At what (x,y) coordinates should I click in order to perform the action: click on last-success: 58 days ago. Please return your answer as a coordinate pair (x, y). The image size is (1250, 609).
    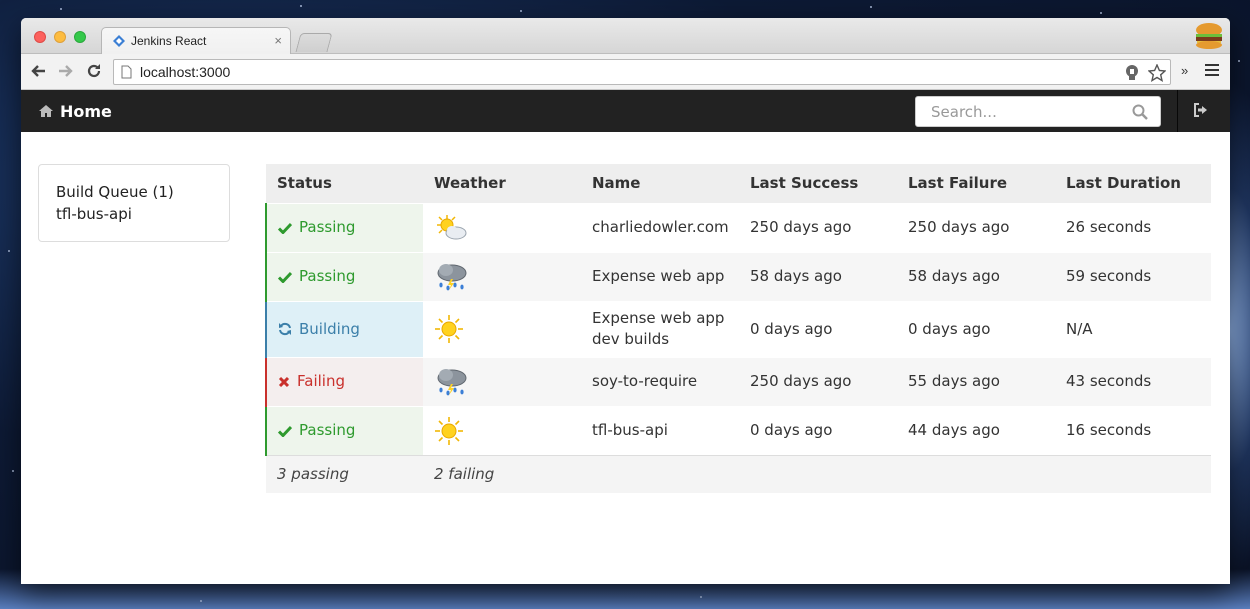
    Looking at the image, I should click on (818, 276).